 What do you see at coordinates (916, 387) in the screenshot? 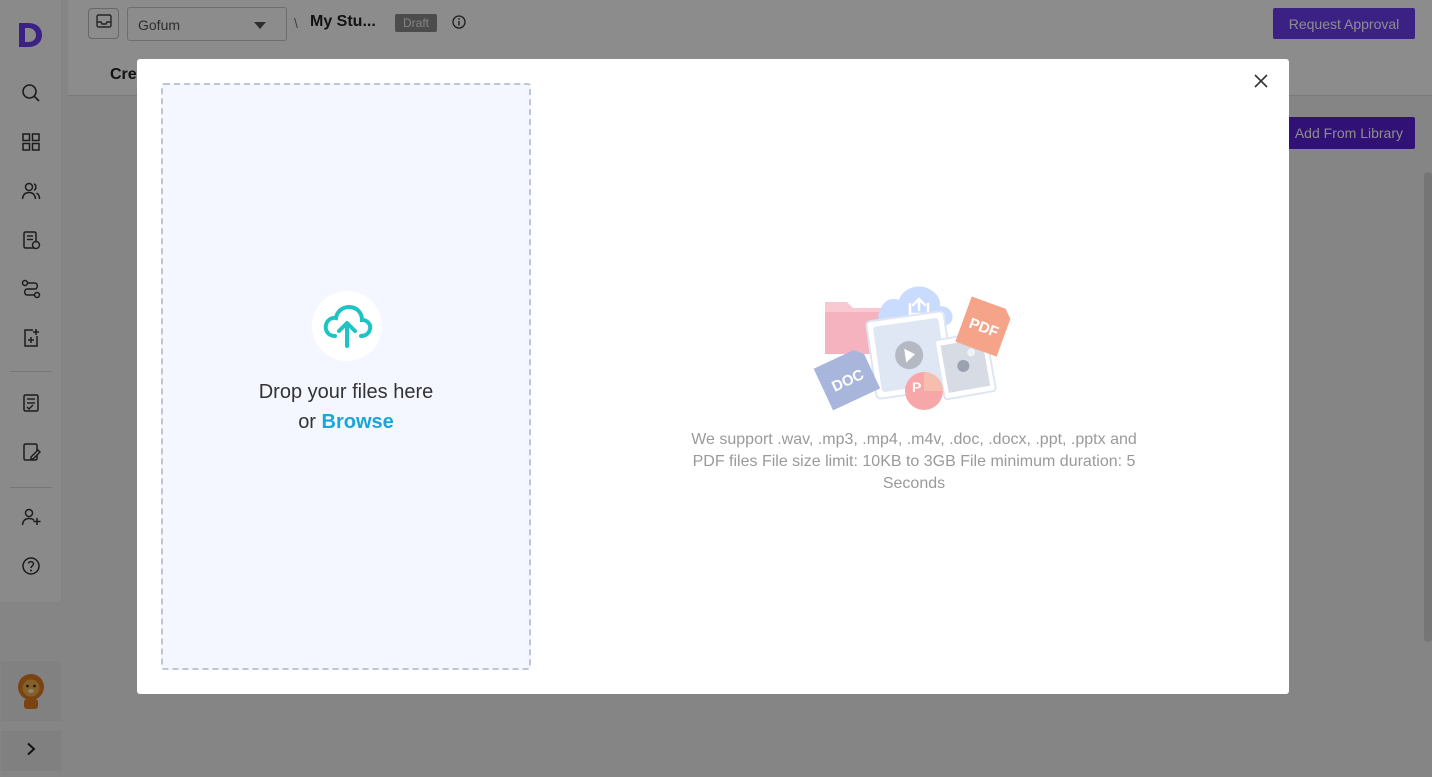
I see `svg-text: P` at bounding box center [916, 387].